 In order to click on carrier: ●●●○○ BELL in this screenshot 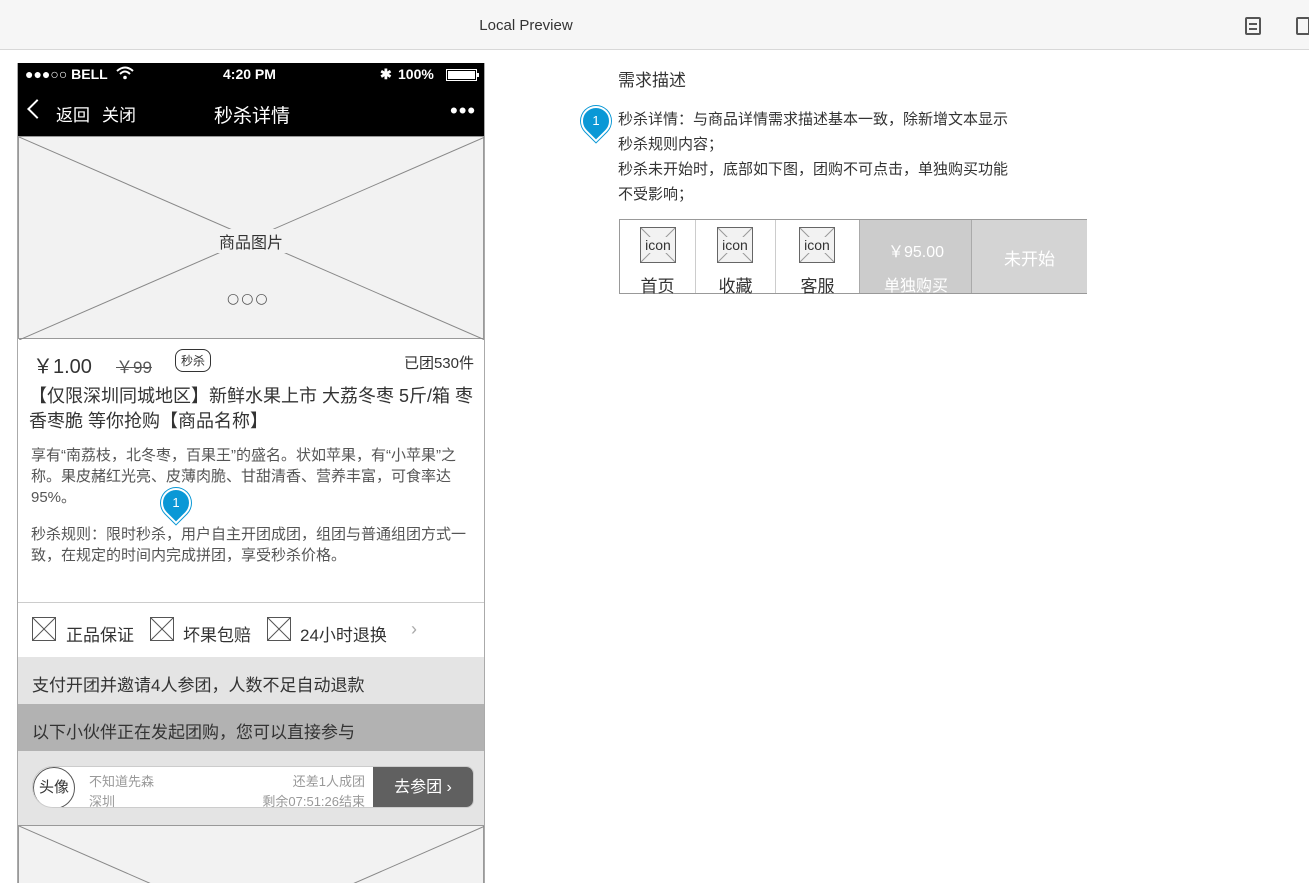, I will do `click(66, 74)`.